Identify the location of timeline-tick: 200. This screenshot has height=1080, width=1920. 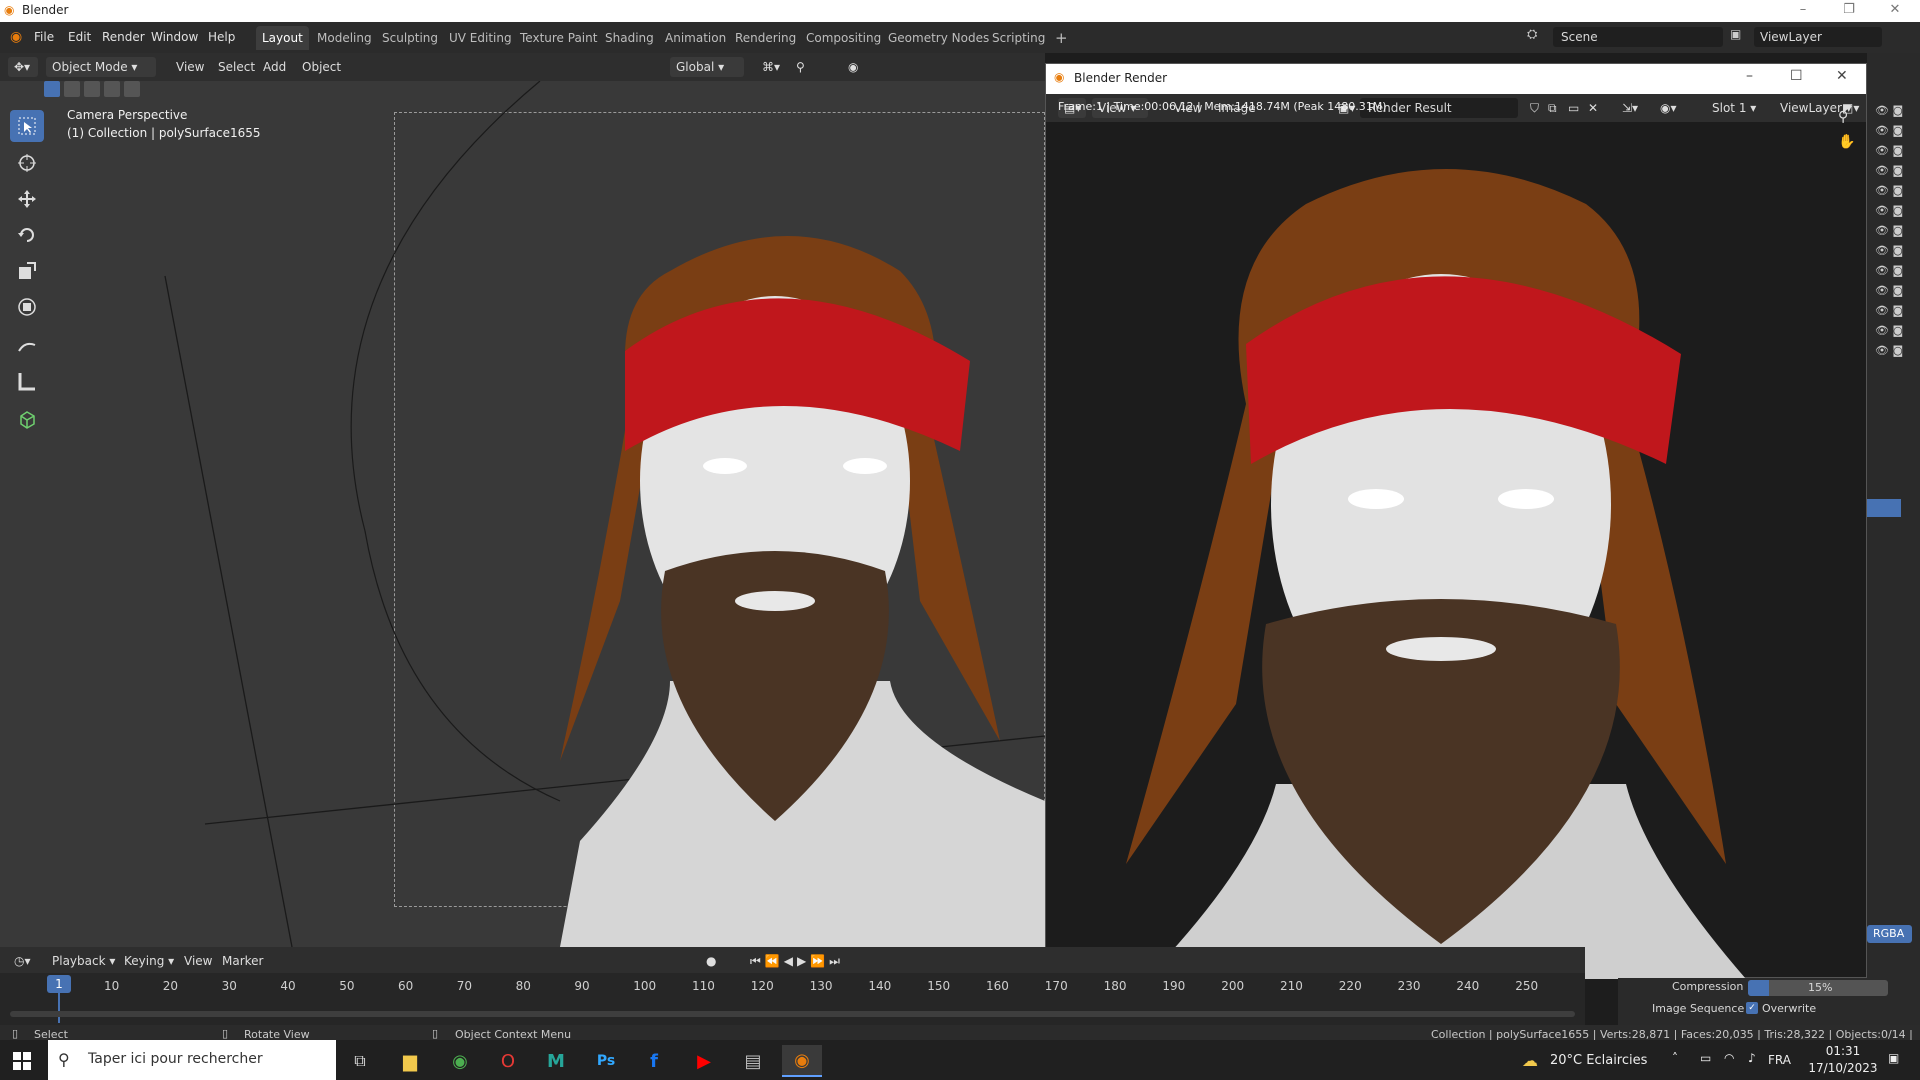
(1233, 986).